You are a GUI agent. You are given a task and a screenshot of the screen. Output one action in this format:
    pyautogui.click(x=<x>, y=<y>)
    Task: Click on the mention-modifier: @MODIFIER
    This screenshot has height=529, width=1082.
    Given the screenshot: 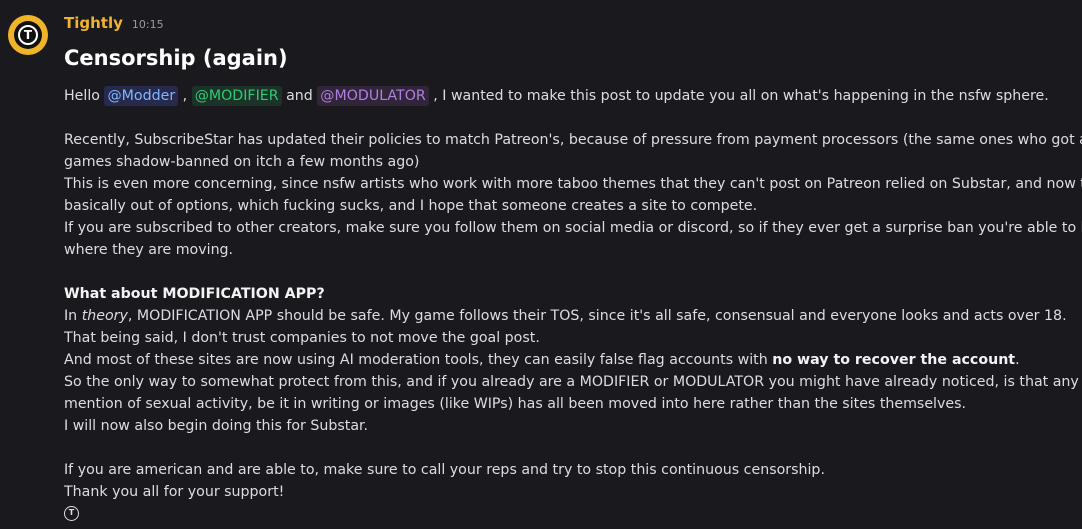 What is the action you would take?
    pyautogui.click(x=236, y=96)
    